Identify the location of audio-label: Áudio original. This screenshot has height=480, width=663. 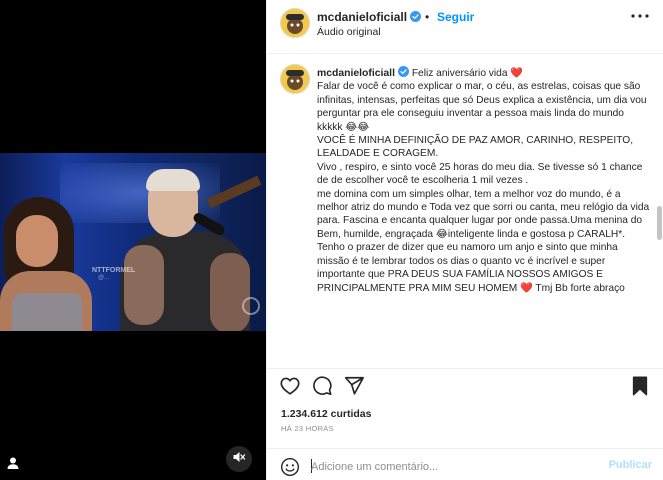
(349, 32).